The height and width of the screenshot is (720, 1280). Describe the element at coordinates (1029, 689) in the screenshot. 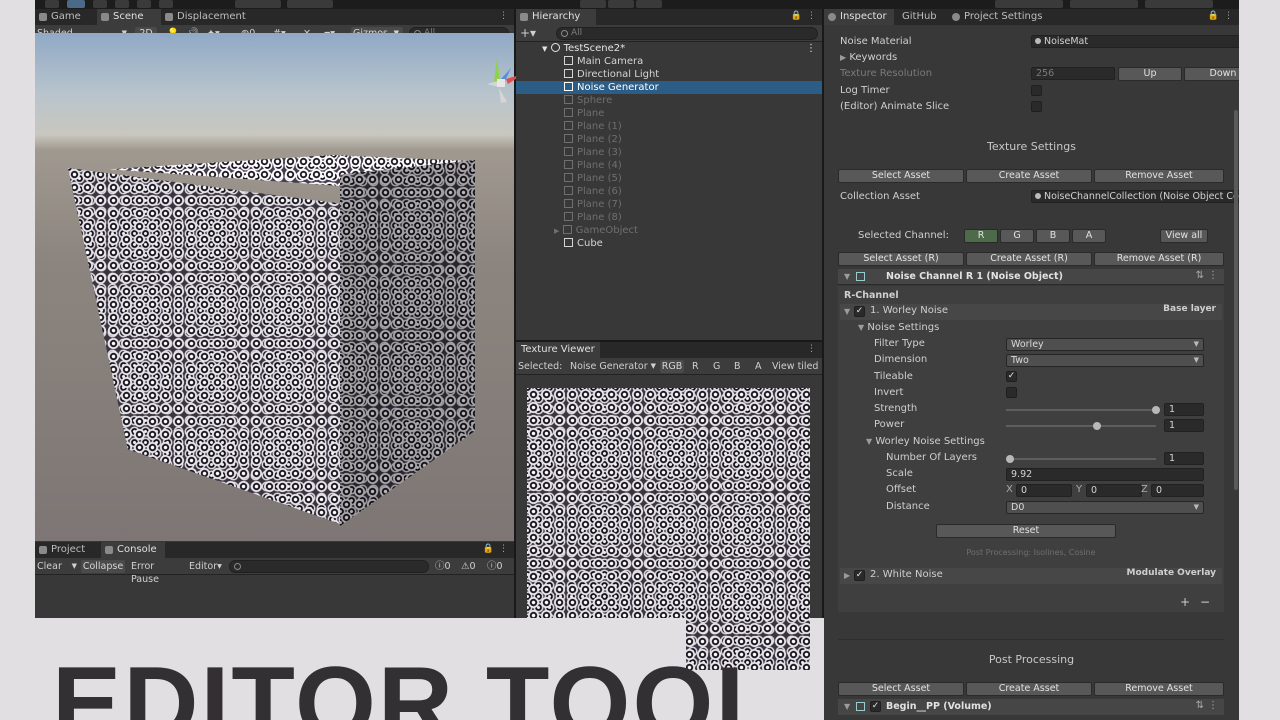

I see `pp-create-asset-button: Create Asset` at that location.